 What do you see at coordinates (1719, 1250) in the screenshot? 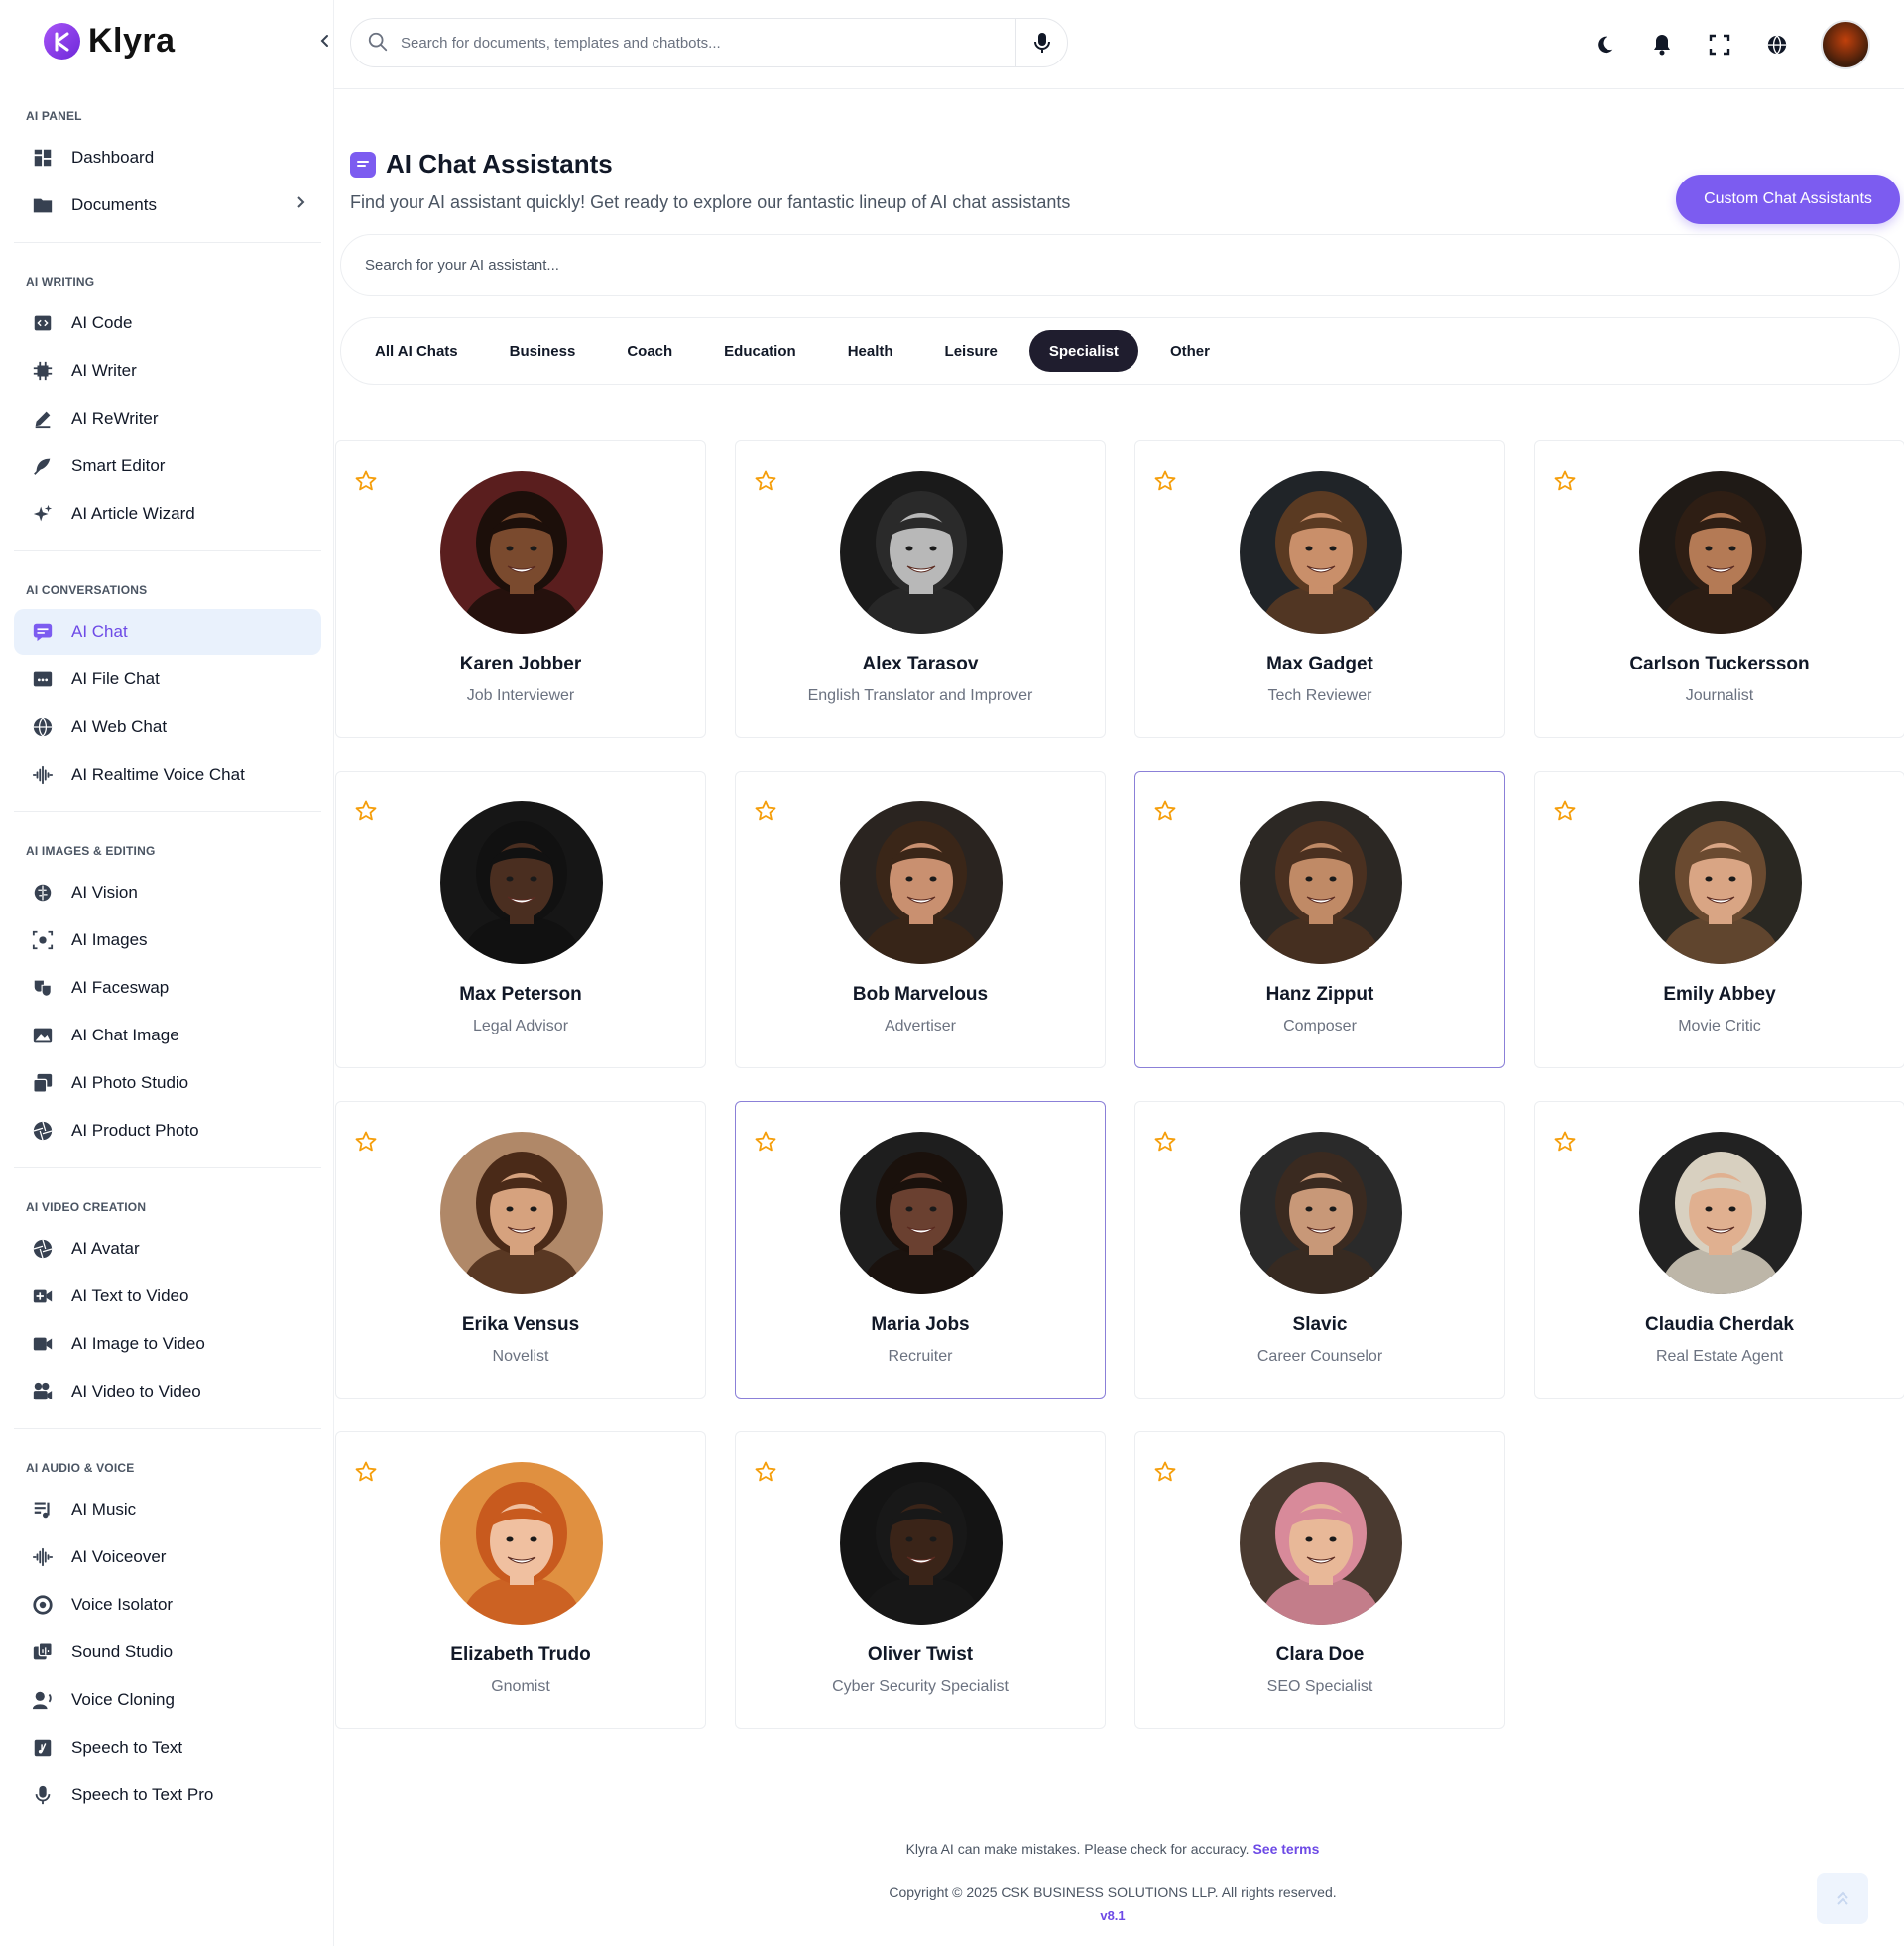
I see `assistant-card: Claudia Cherdak Real Estate Agent` at bounding box center [1719, 1250].